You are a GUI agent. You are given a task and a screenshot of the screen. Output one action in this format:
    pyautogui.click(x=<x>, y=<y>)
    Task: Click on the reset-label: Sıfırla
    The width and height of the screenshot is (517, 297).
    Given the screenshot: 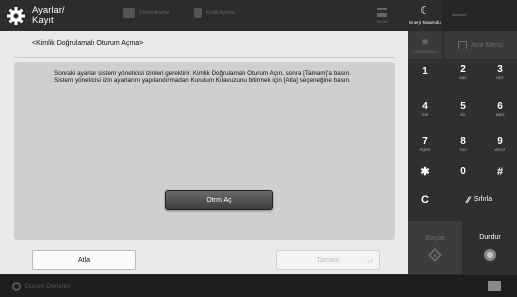 What is the action you would take?
    pyautogui.click(x=483, y=199)
    